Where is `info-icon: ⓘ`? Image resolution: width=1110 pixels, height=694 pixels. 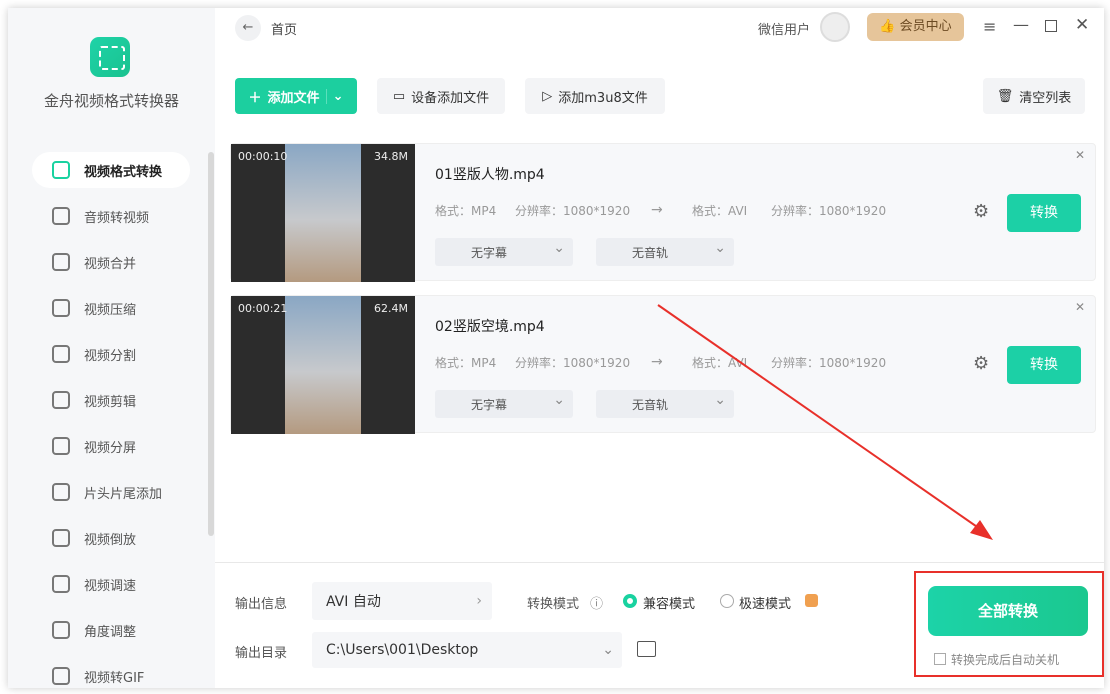
info-icon: ⓘ is located at coordinates (596, 602).